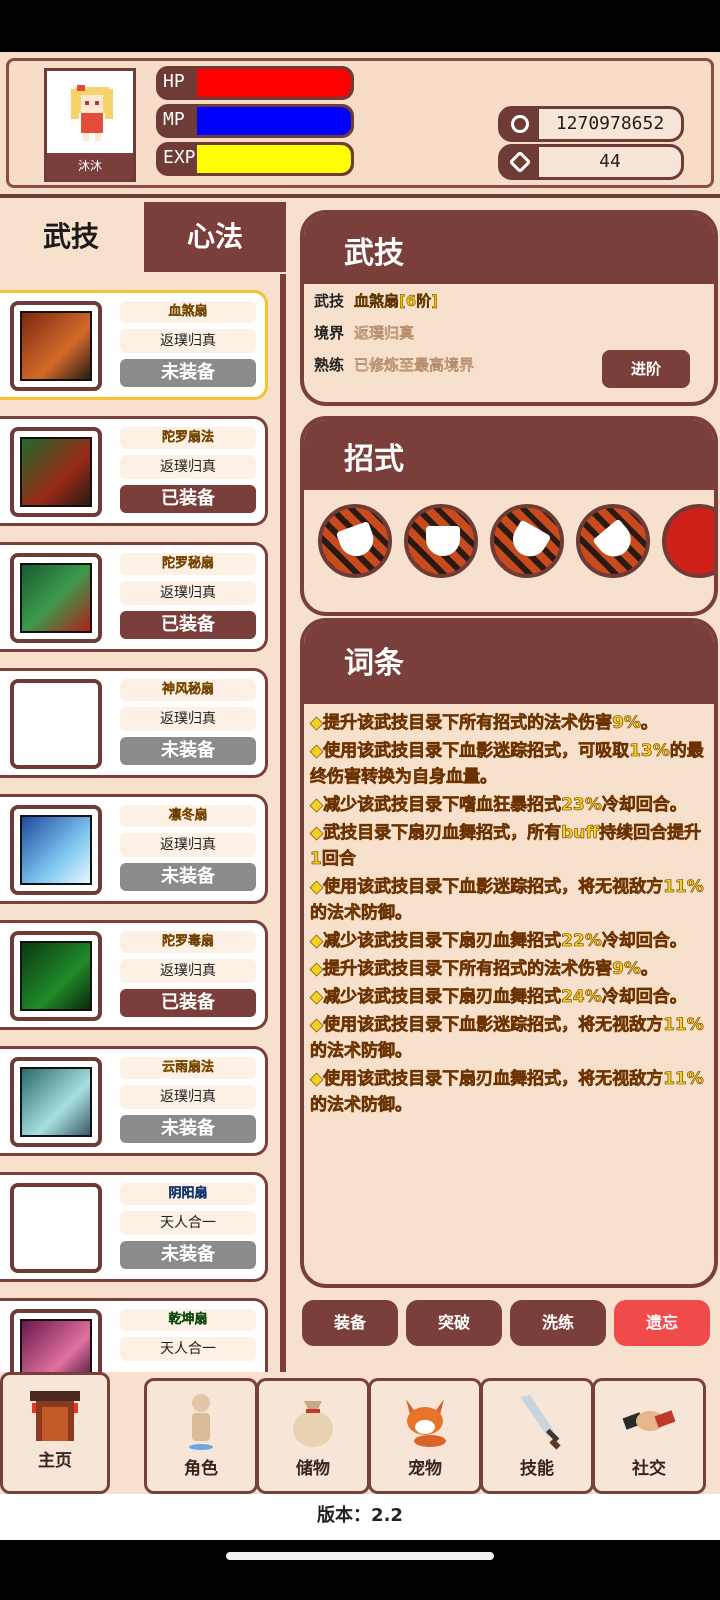 This screenshot has width=720, height=1600. What do you see at coordinates (364, 333) in the screenshot?
I see `detail-realm-row: 境界 返璞归真` at bounding box center [364, 333].